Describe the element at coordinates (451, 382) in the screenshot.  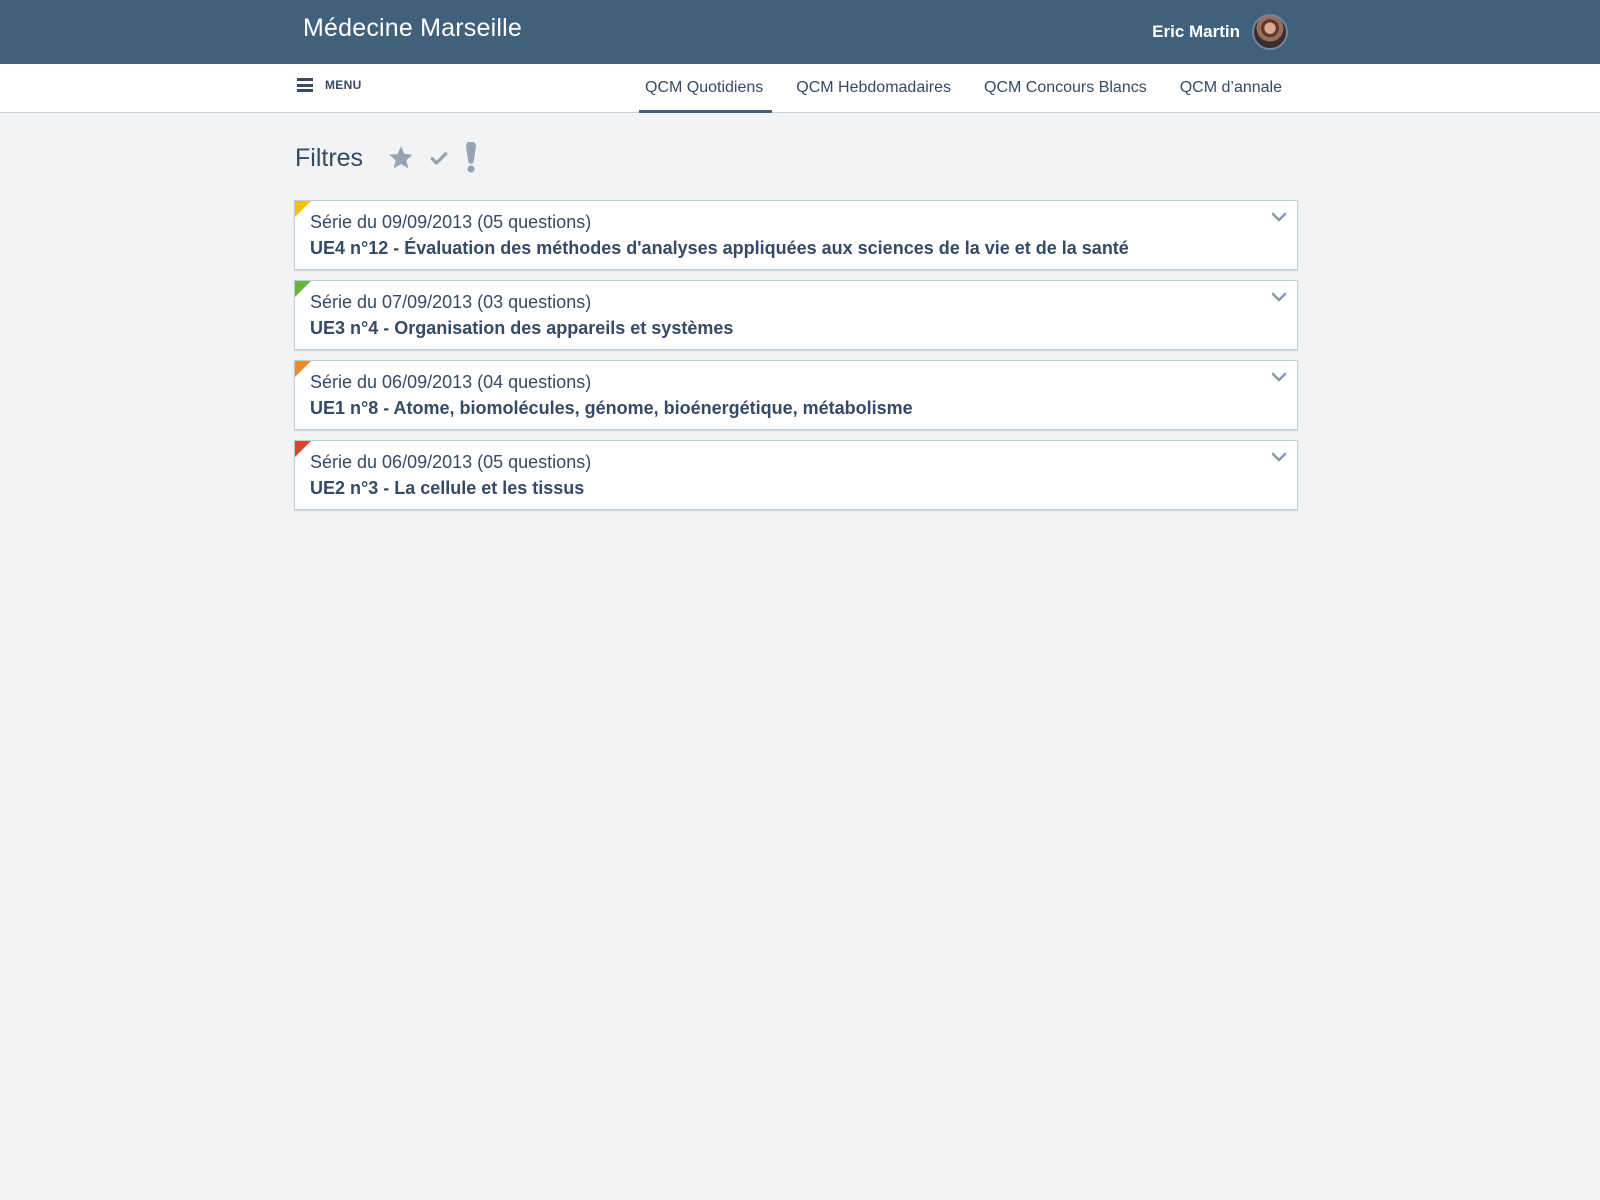
I see `series-date: Série du 06/09/2013 (04 questions)` at that location.